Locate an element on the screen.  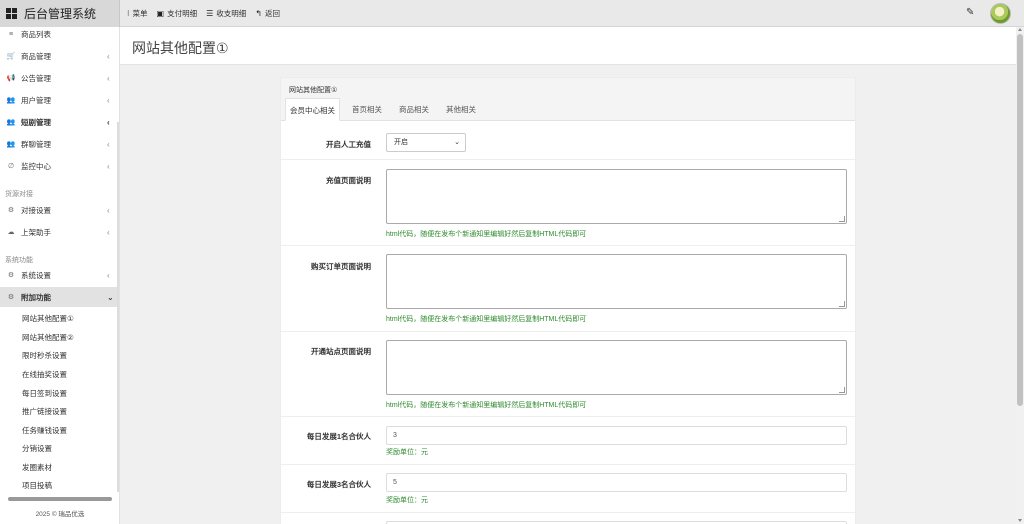
tab-member-center: 会员中心相关 is located at coordinates (312, 109).